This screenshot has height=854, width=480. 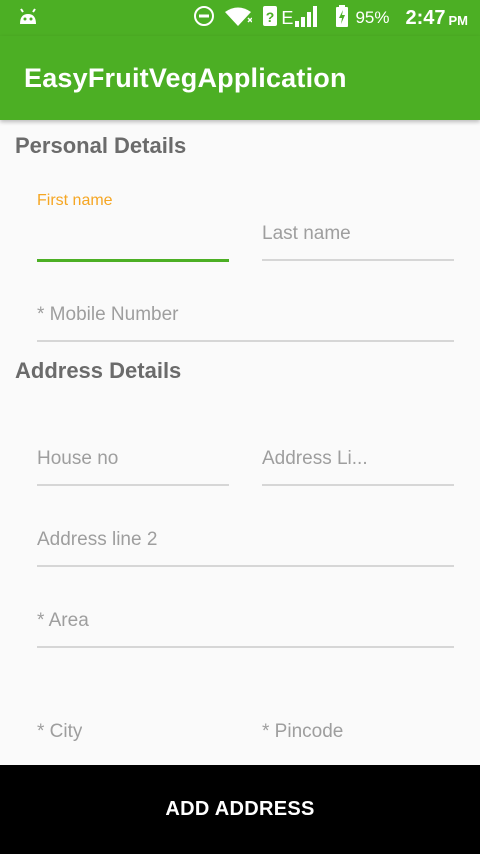 I want to click on address-line1-underline, so click(x=358, y=485).